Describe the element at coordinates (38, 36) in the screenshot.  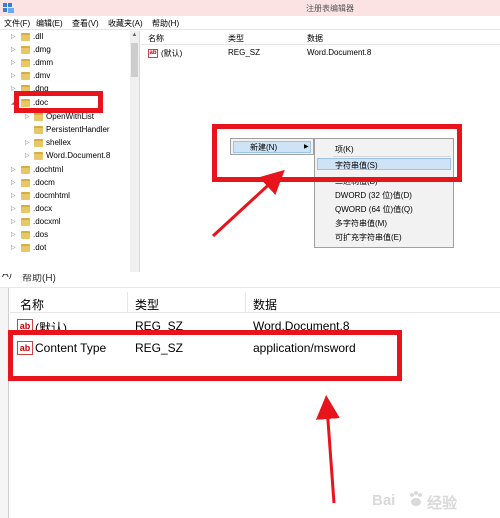
I see `tree-item-label: .dll` at that location.